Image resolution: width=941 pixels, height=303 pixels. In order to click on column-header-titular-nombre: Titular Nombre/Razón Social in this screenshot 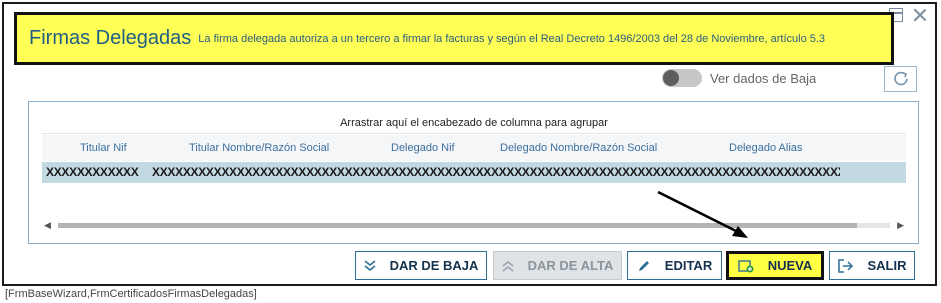, I will do `click(259, 148)`.